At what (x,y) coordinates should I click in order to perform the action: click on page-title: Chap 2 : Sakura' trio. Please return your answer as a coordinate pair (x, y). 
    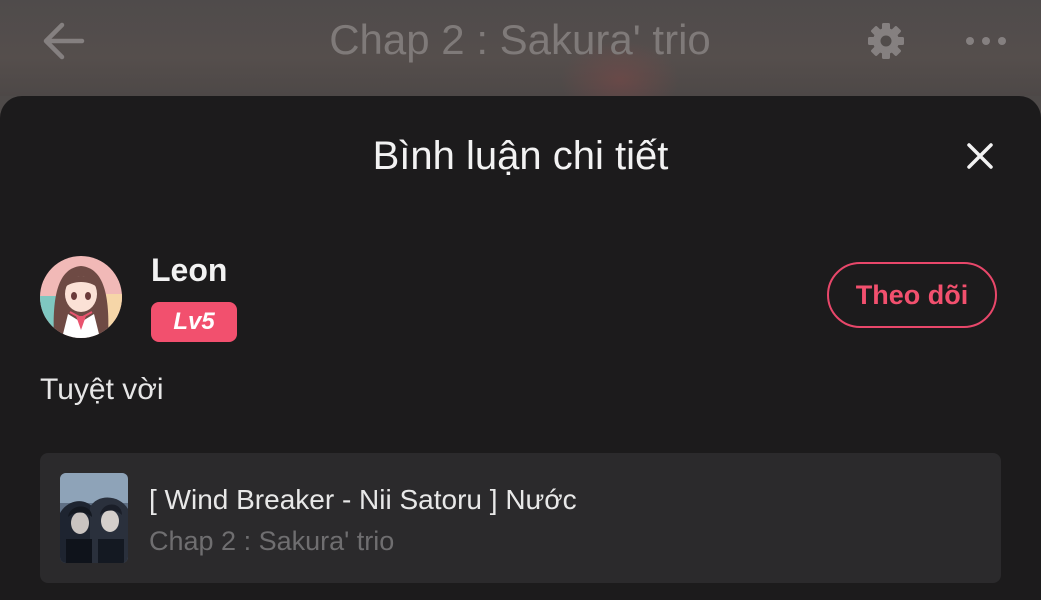
    Looking at the image, I should click on (520, 39).